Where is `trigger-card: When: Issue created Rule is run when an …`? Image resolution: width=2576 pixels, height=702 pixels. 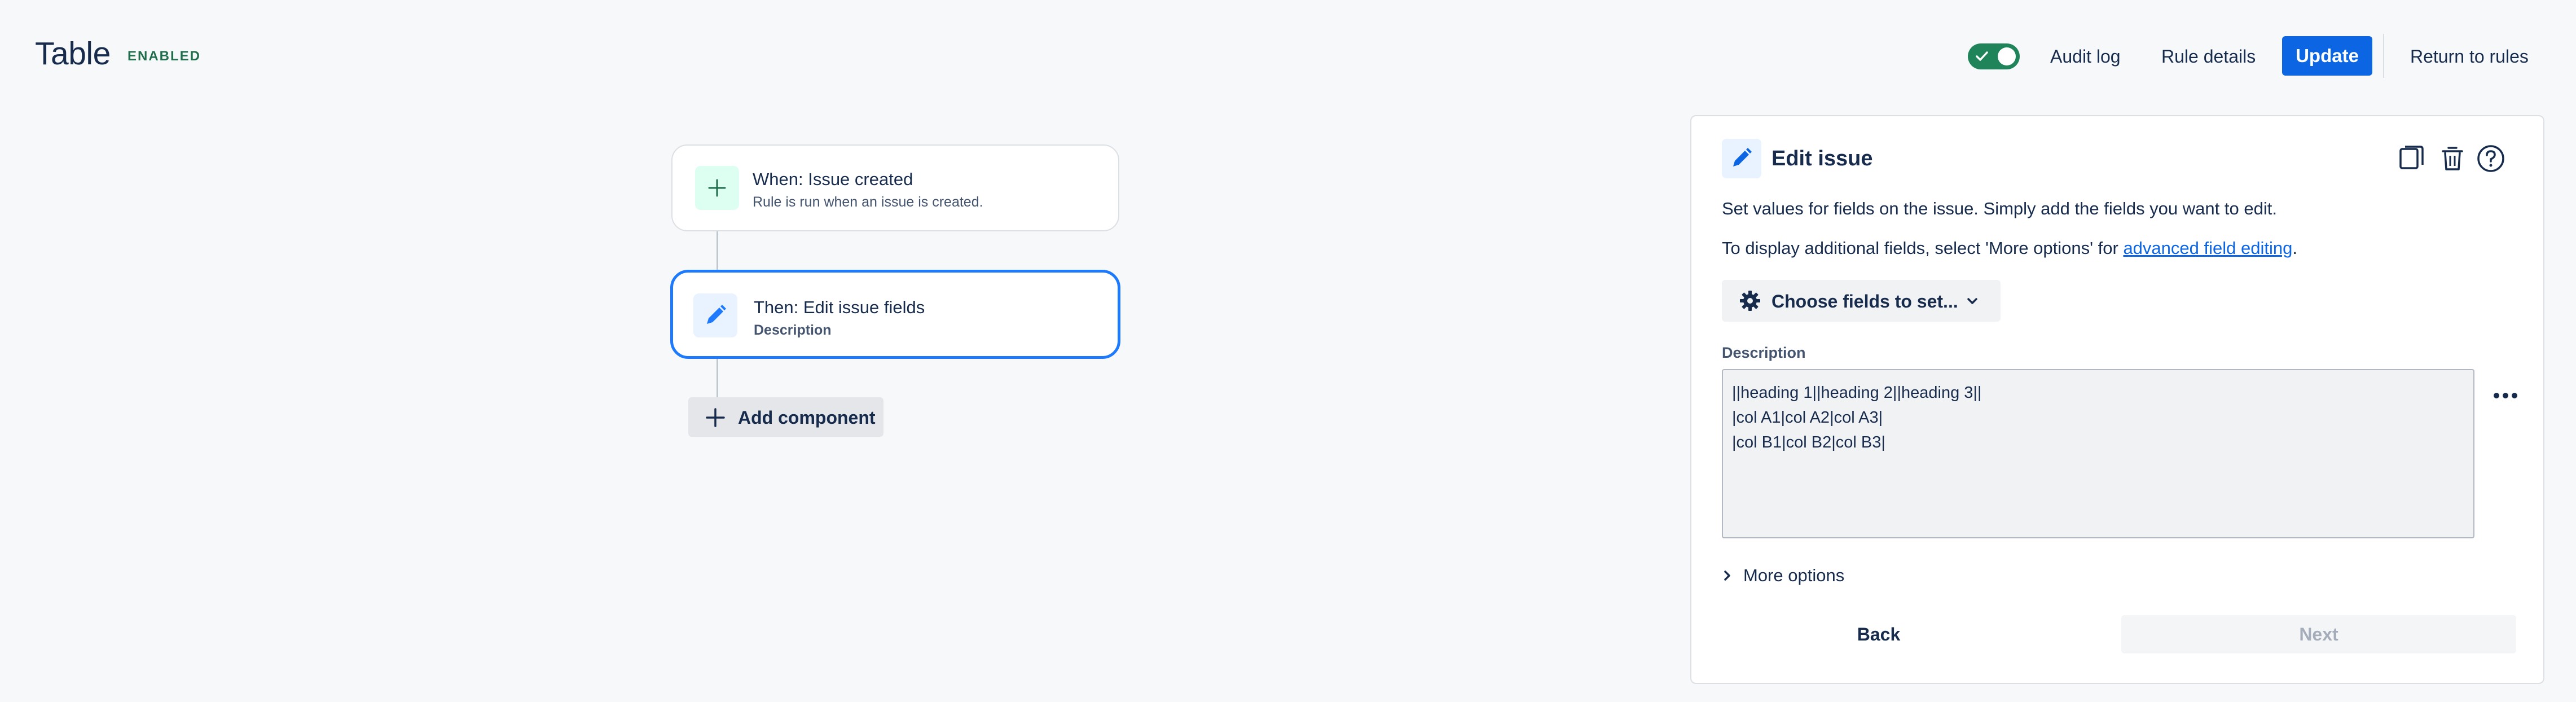 trigger-card: When: Issue created Rule is run when an … is located at coordinates (895, 187).